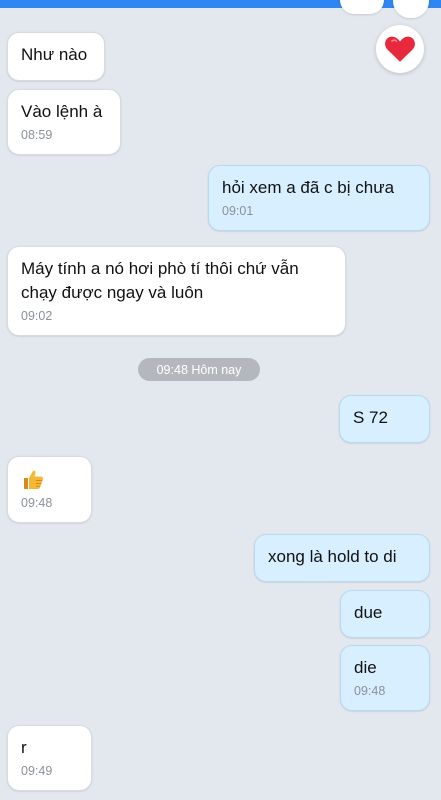 The image size is (441, 800). I want to click on date-separator: 09:48 Hôm nay, so click(199, 369).